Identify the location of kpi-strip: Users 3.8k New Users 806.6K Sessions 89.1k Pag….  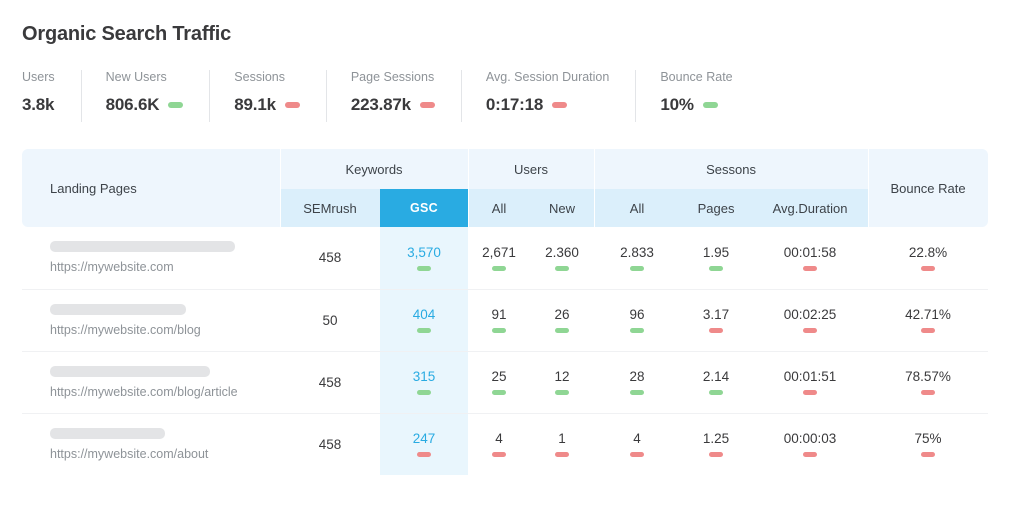
(505, 96).